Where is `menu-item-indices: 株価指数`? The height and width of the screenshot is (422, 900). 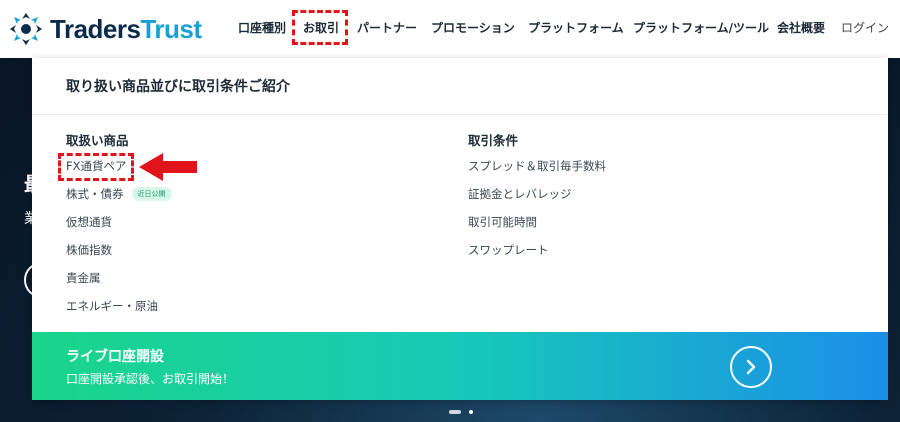
menu-item-indices: 株価指数 is located at coordinates (119, 250).